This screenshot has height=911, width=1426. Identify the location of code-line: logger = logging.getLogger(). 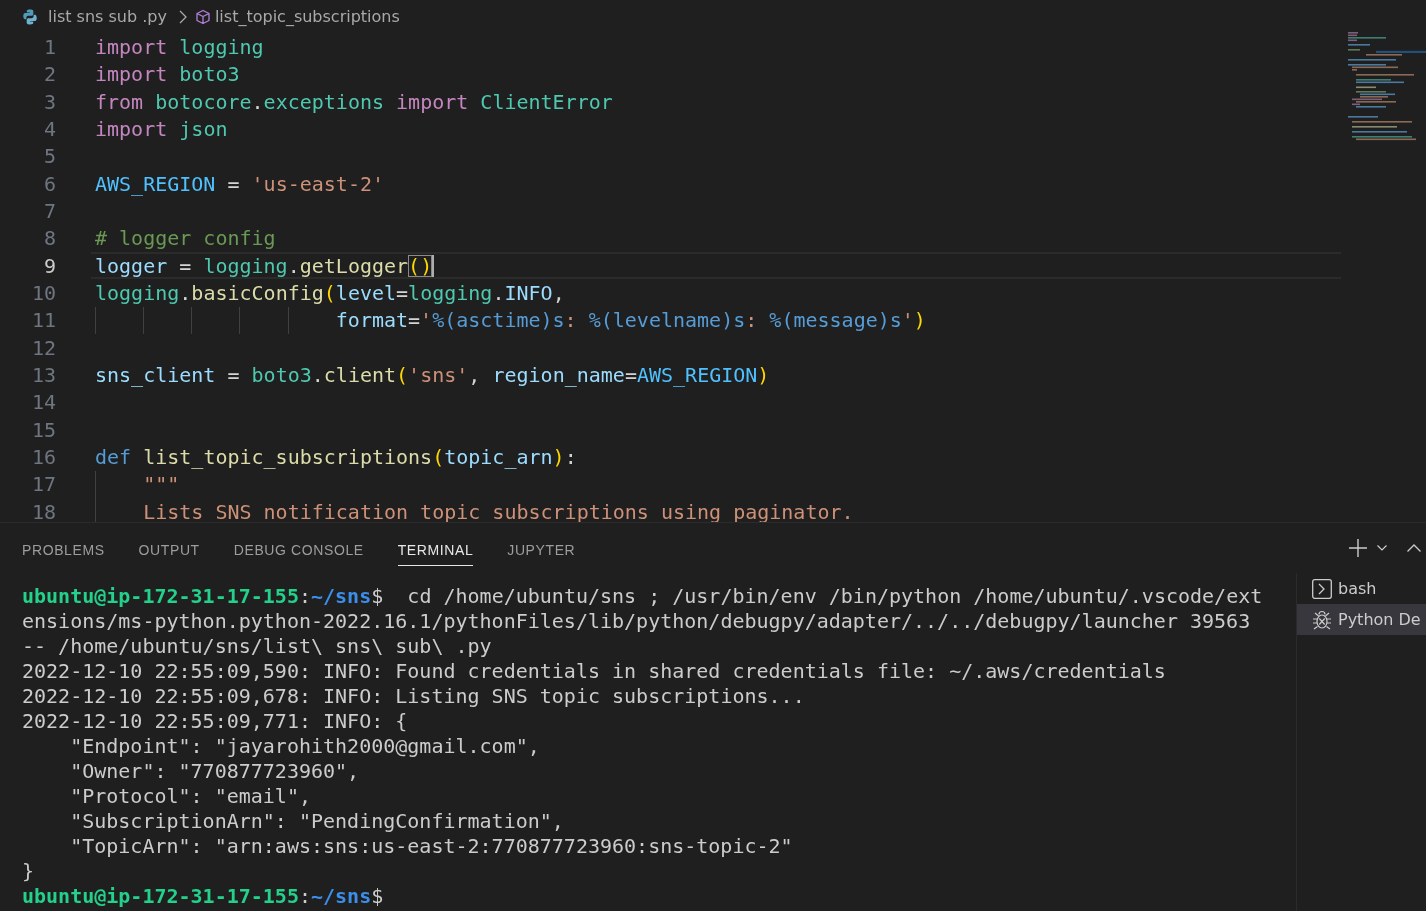
(264, 265).